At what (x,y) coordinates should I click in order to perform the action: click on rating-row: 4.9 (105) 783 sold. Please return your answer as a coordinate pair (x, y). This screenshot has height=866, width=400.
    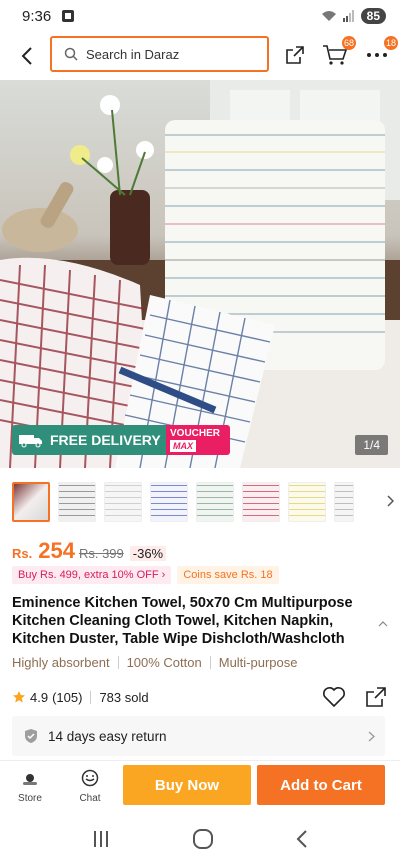
    Looking at the image, I should click on (200, 697).